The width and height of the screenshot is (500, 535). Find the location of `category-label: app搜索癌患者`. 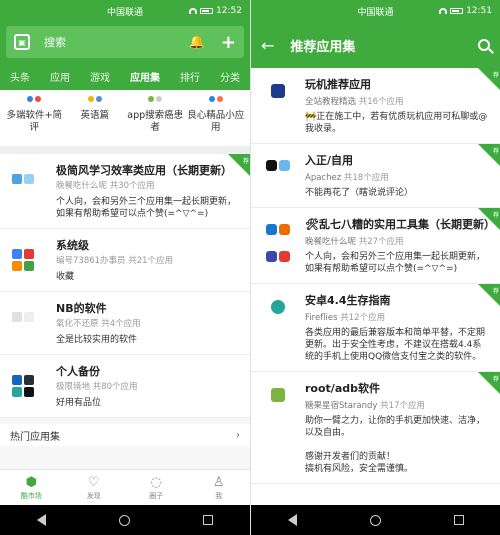

category-label: app搜索癌患者 is located at coordinates (155, 121).